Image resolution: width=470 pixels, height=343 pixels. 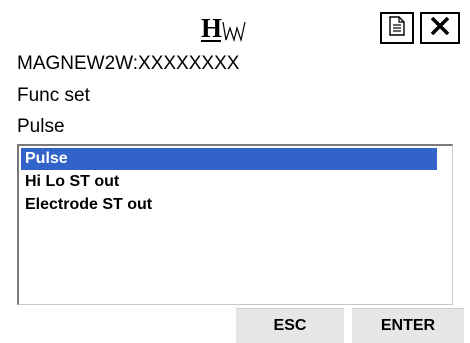 What do you see at coordinates (290, 325) in the screenshot?
I see `esc-button: ESC` at bounding box center [290, 325].